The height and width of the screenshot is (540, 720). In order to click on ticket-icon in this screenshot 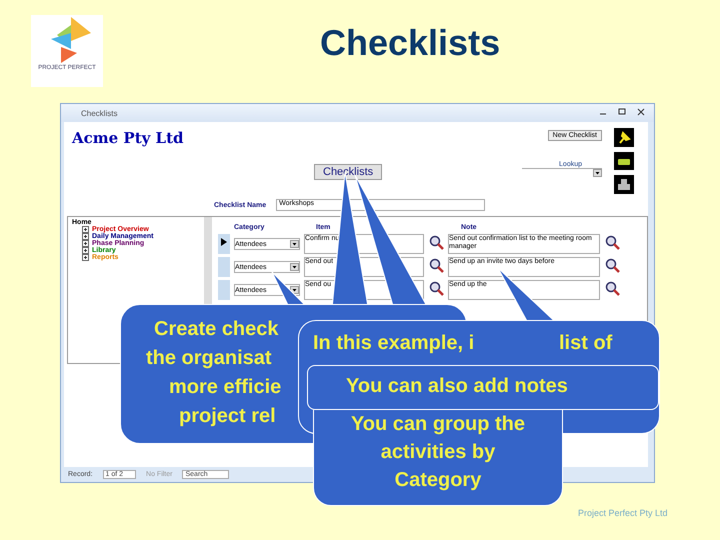, I will do `click(624, 161)`.